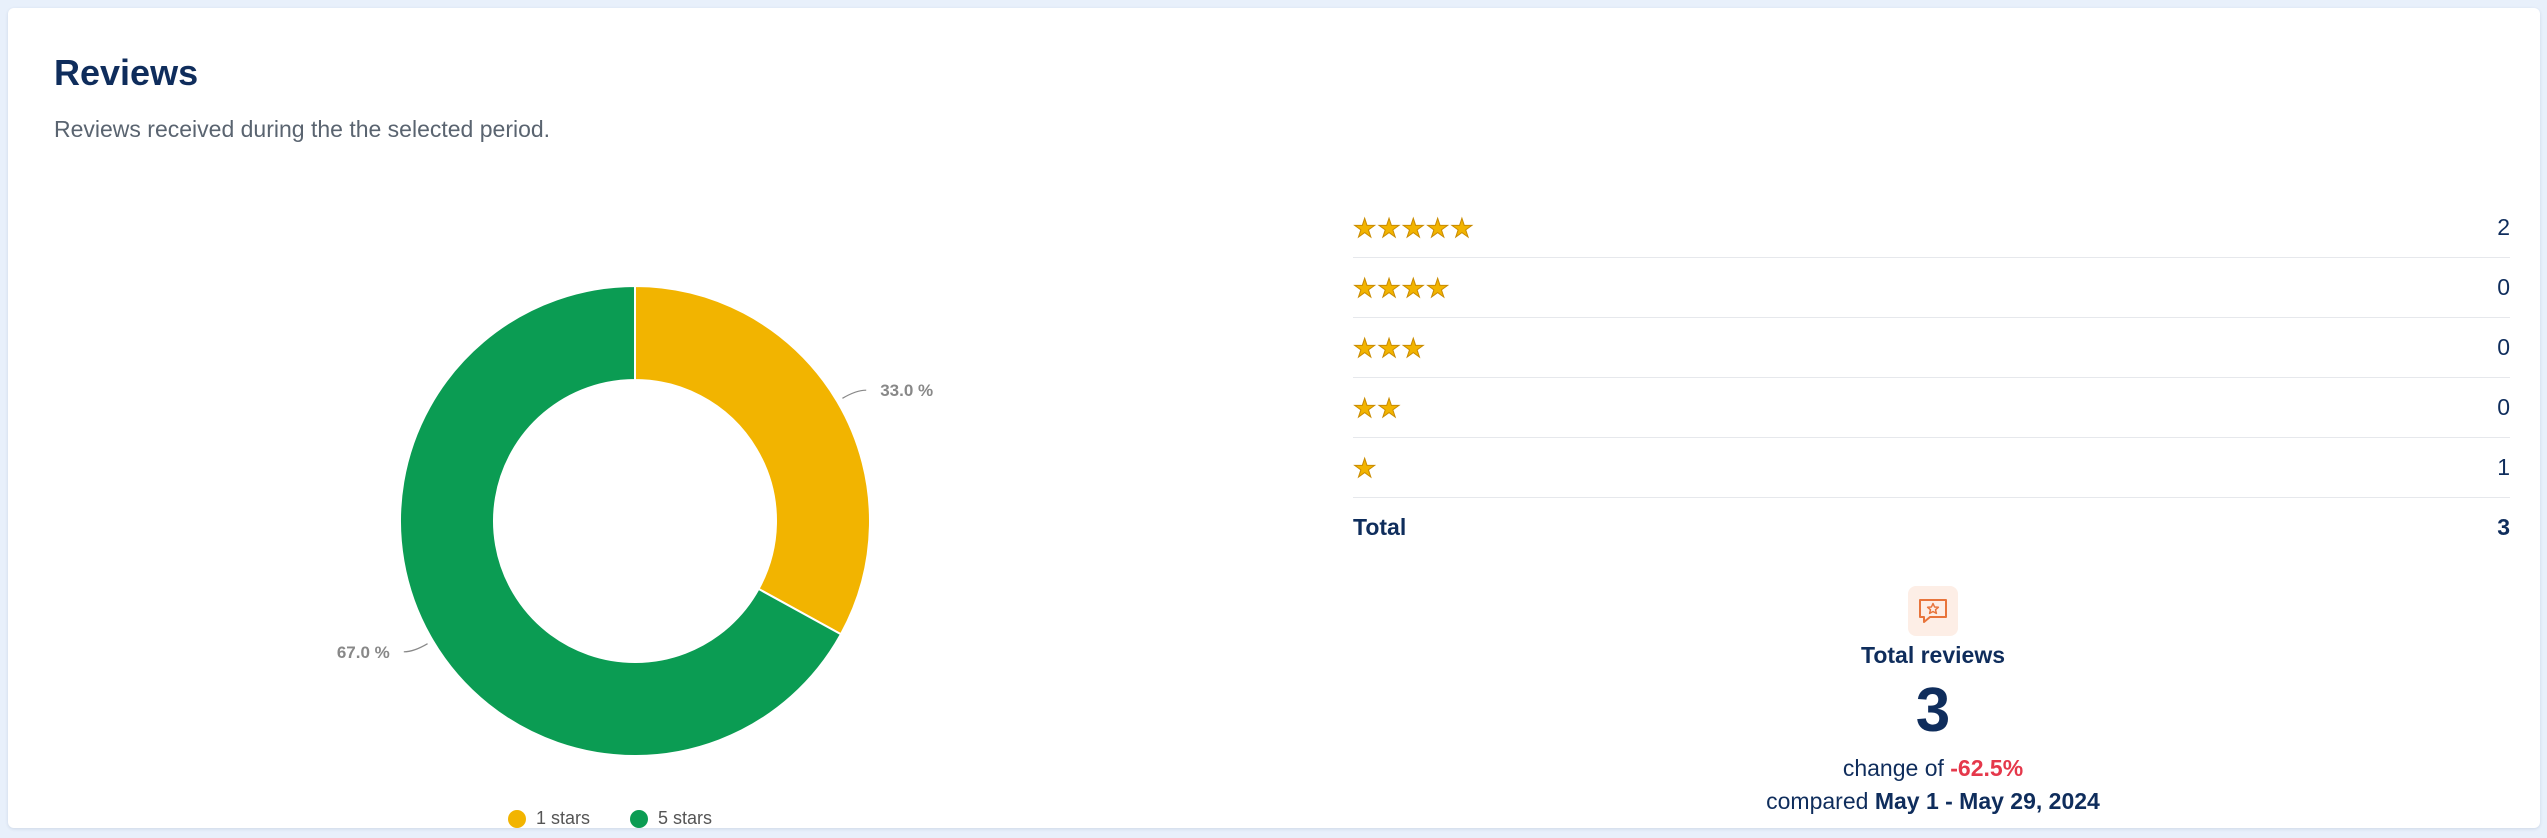 The width and height of the screenshot is (2547, 838). I want to click on star-rating: ★ ★ ★ ★, so click(1401, 287).